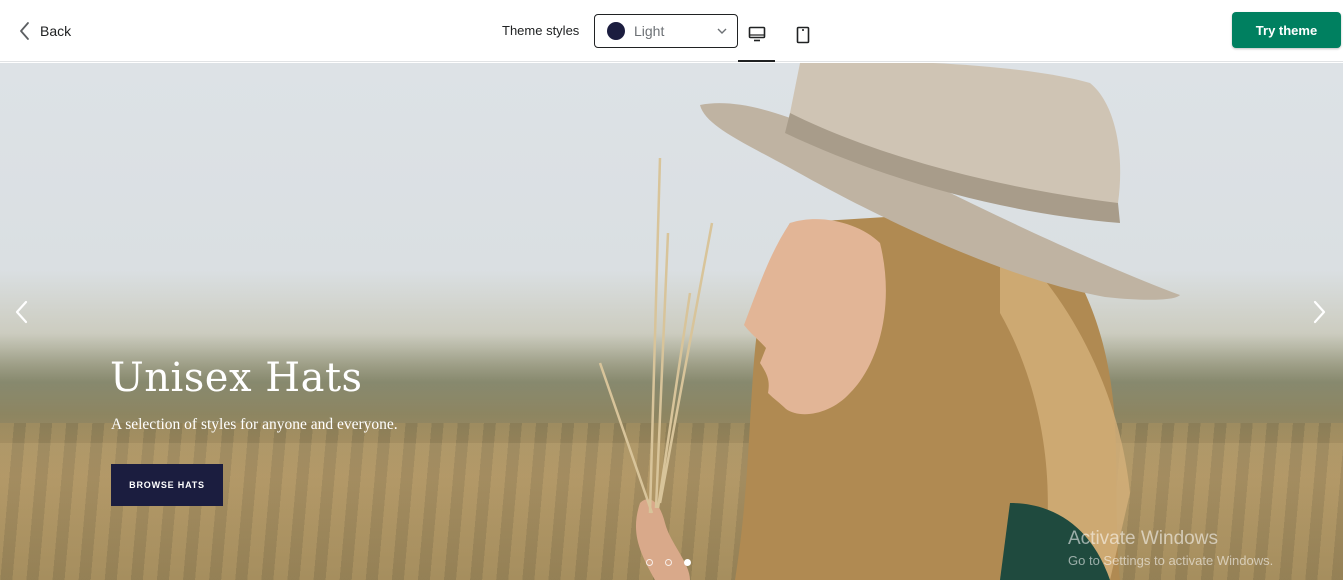  I want to click on theme-styles-label: Theme styles, so click(541, 30).